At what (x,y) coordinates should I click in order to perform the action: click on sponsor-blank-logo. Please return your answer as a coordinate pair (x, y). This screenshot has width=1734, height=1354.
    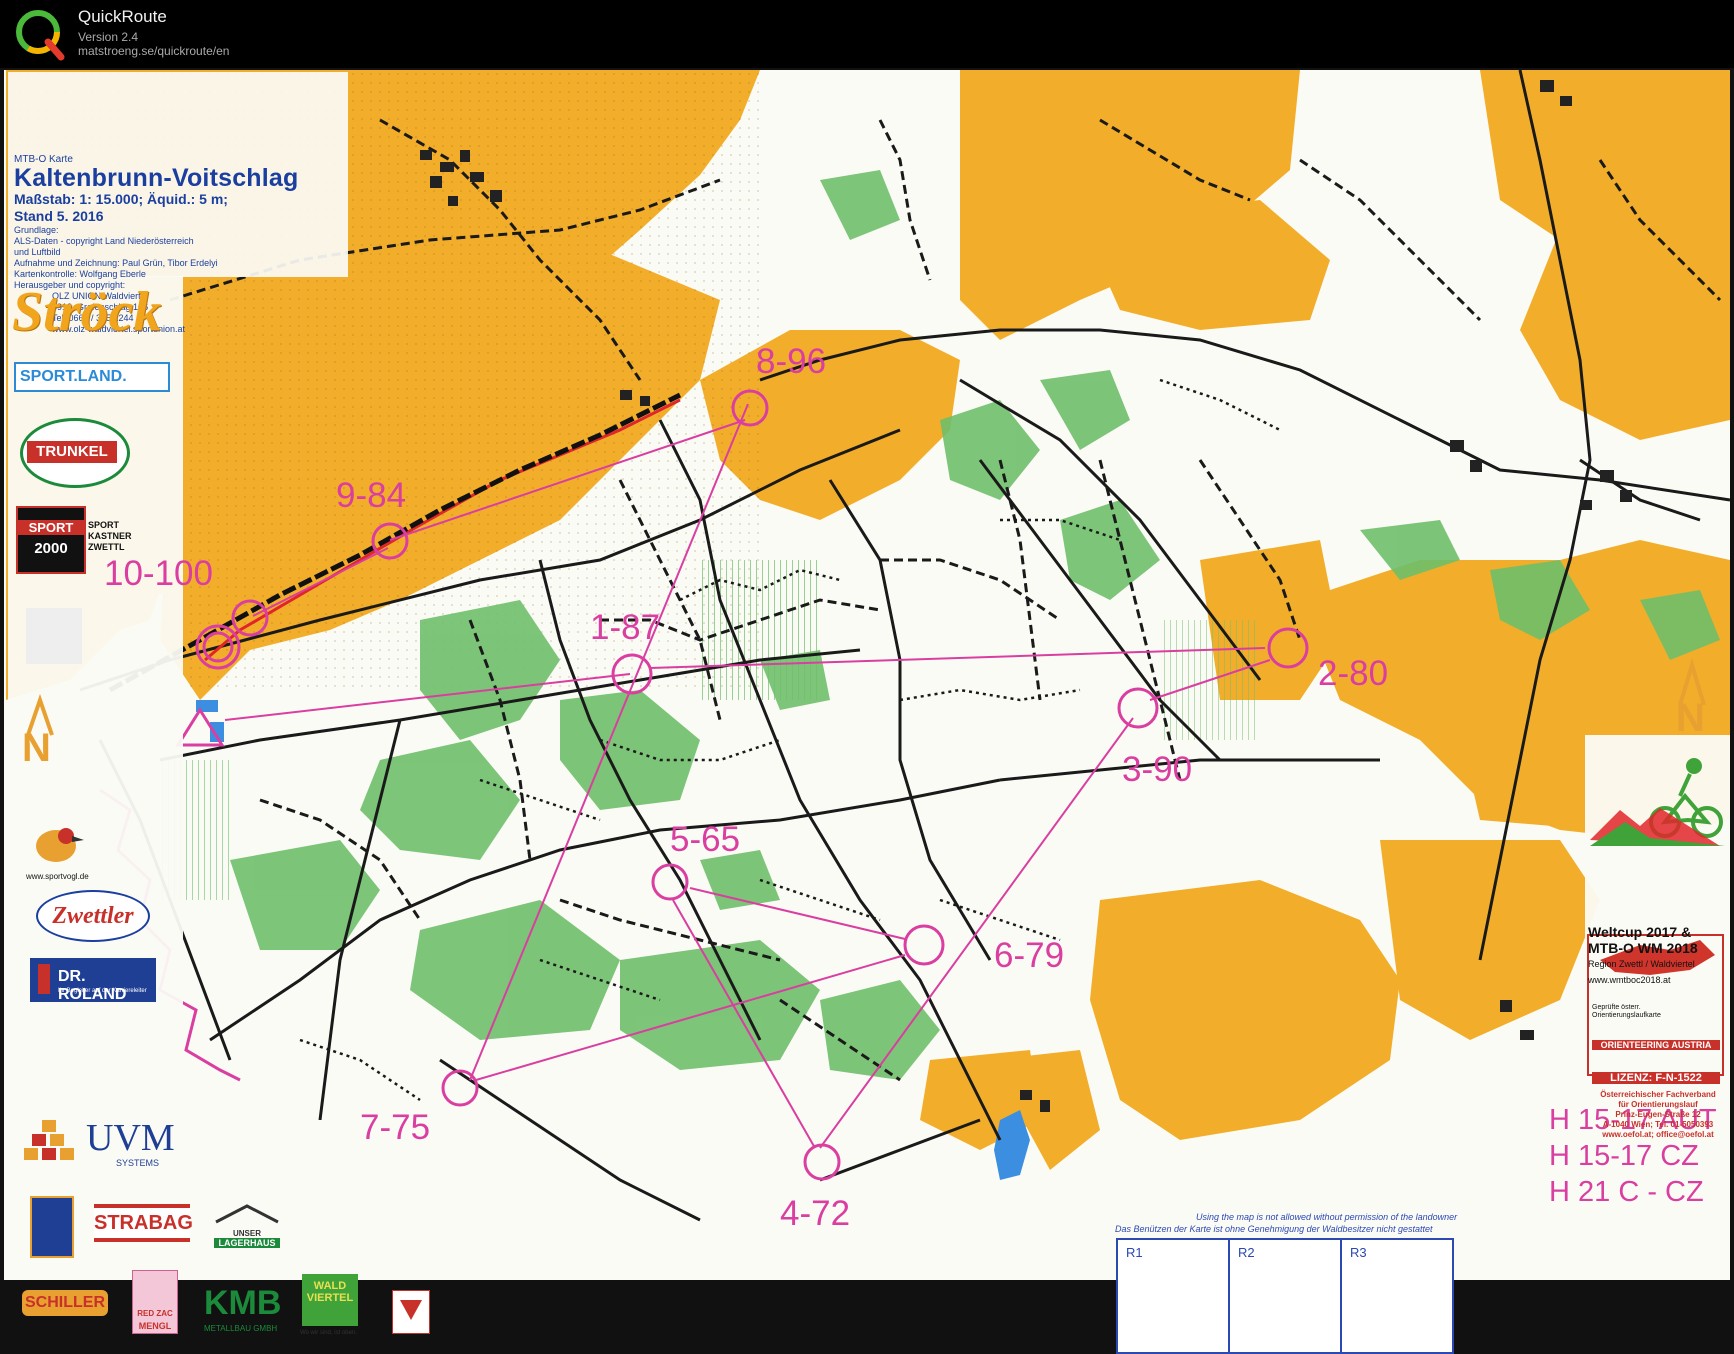
    Looking at the image, I should click on (54, 636).